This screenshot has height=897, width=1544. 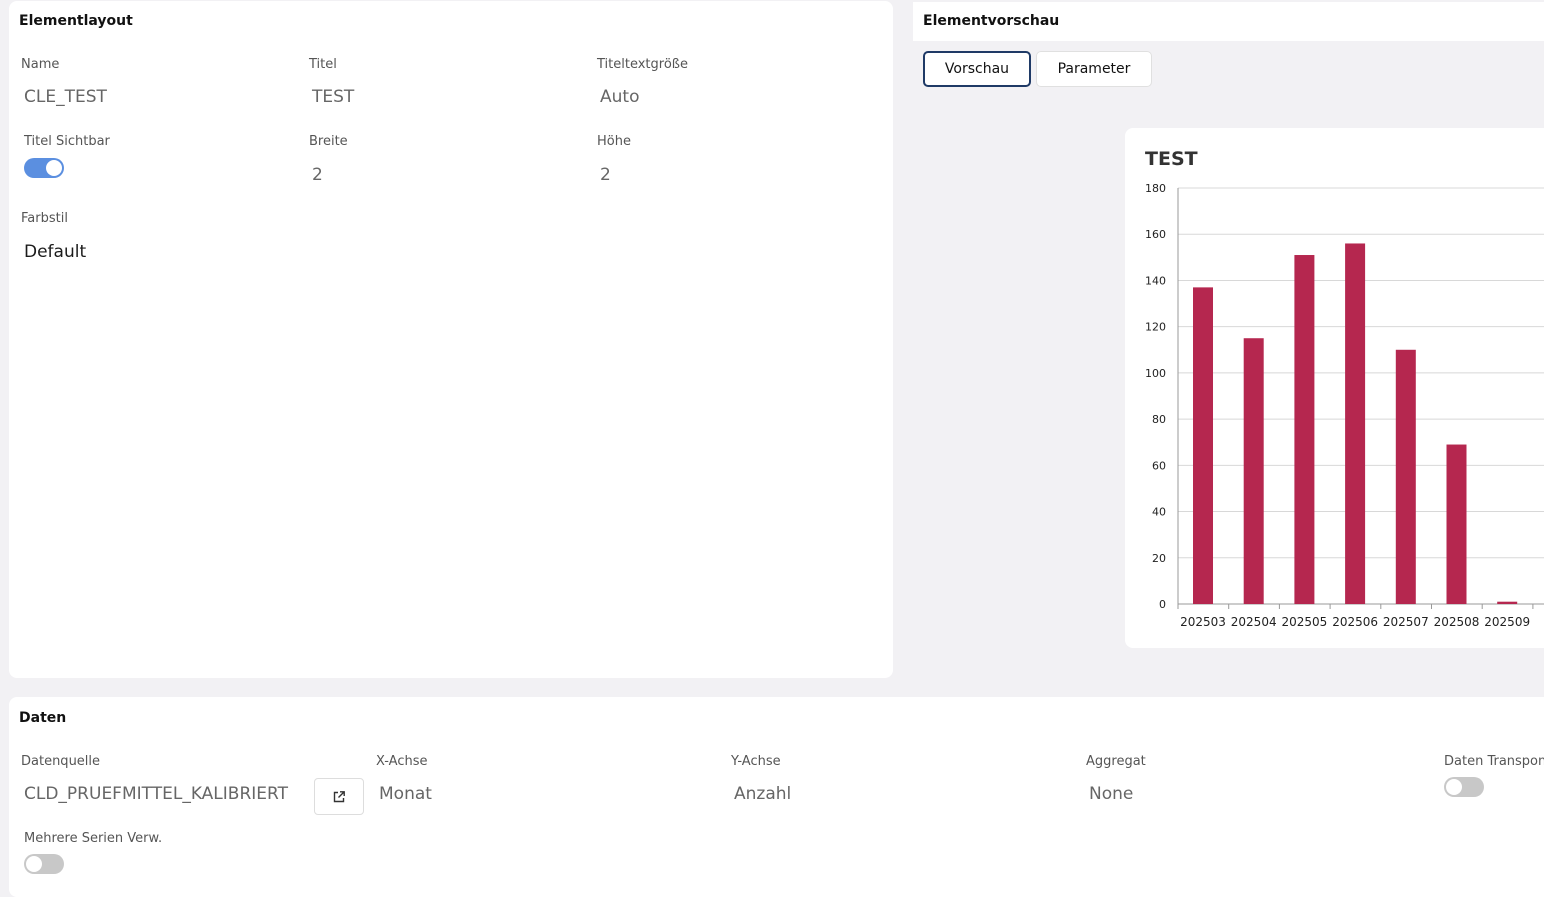 What do you see at coordinates (1111, 794) in the screenshot?
I see `aggregat-value: None` at bounding box center [1111, 794].